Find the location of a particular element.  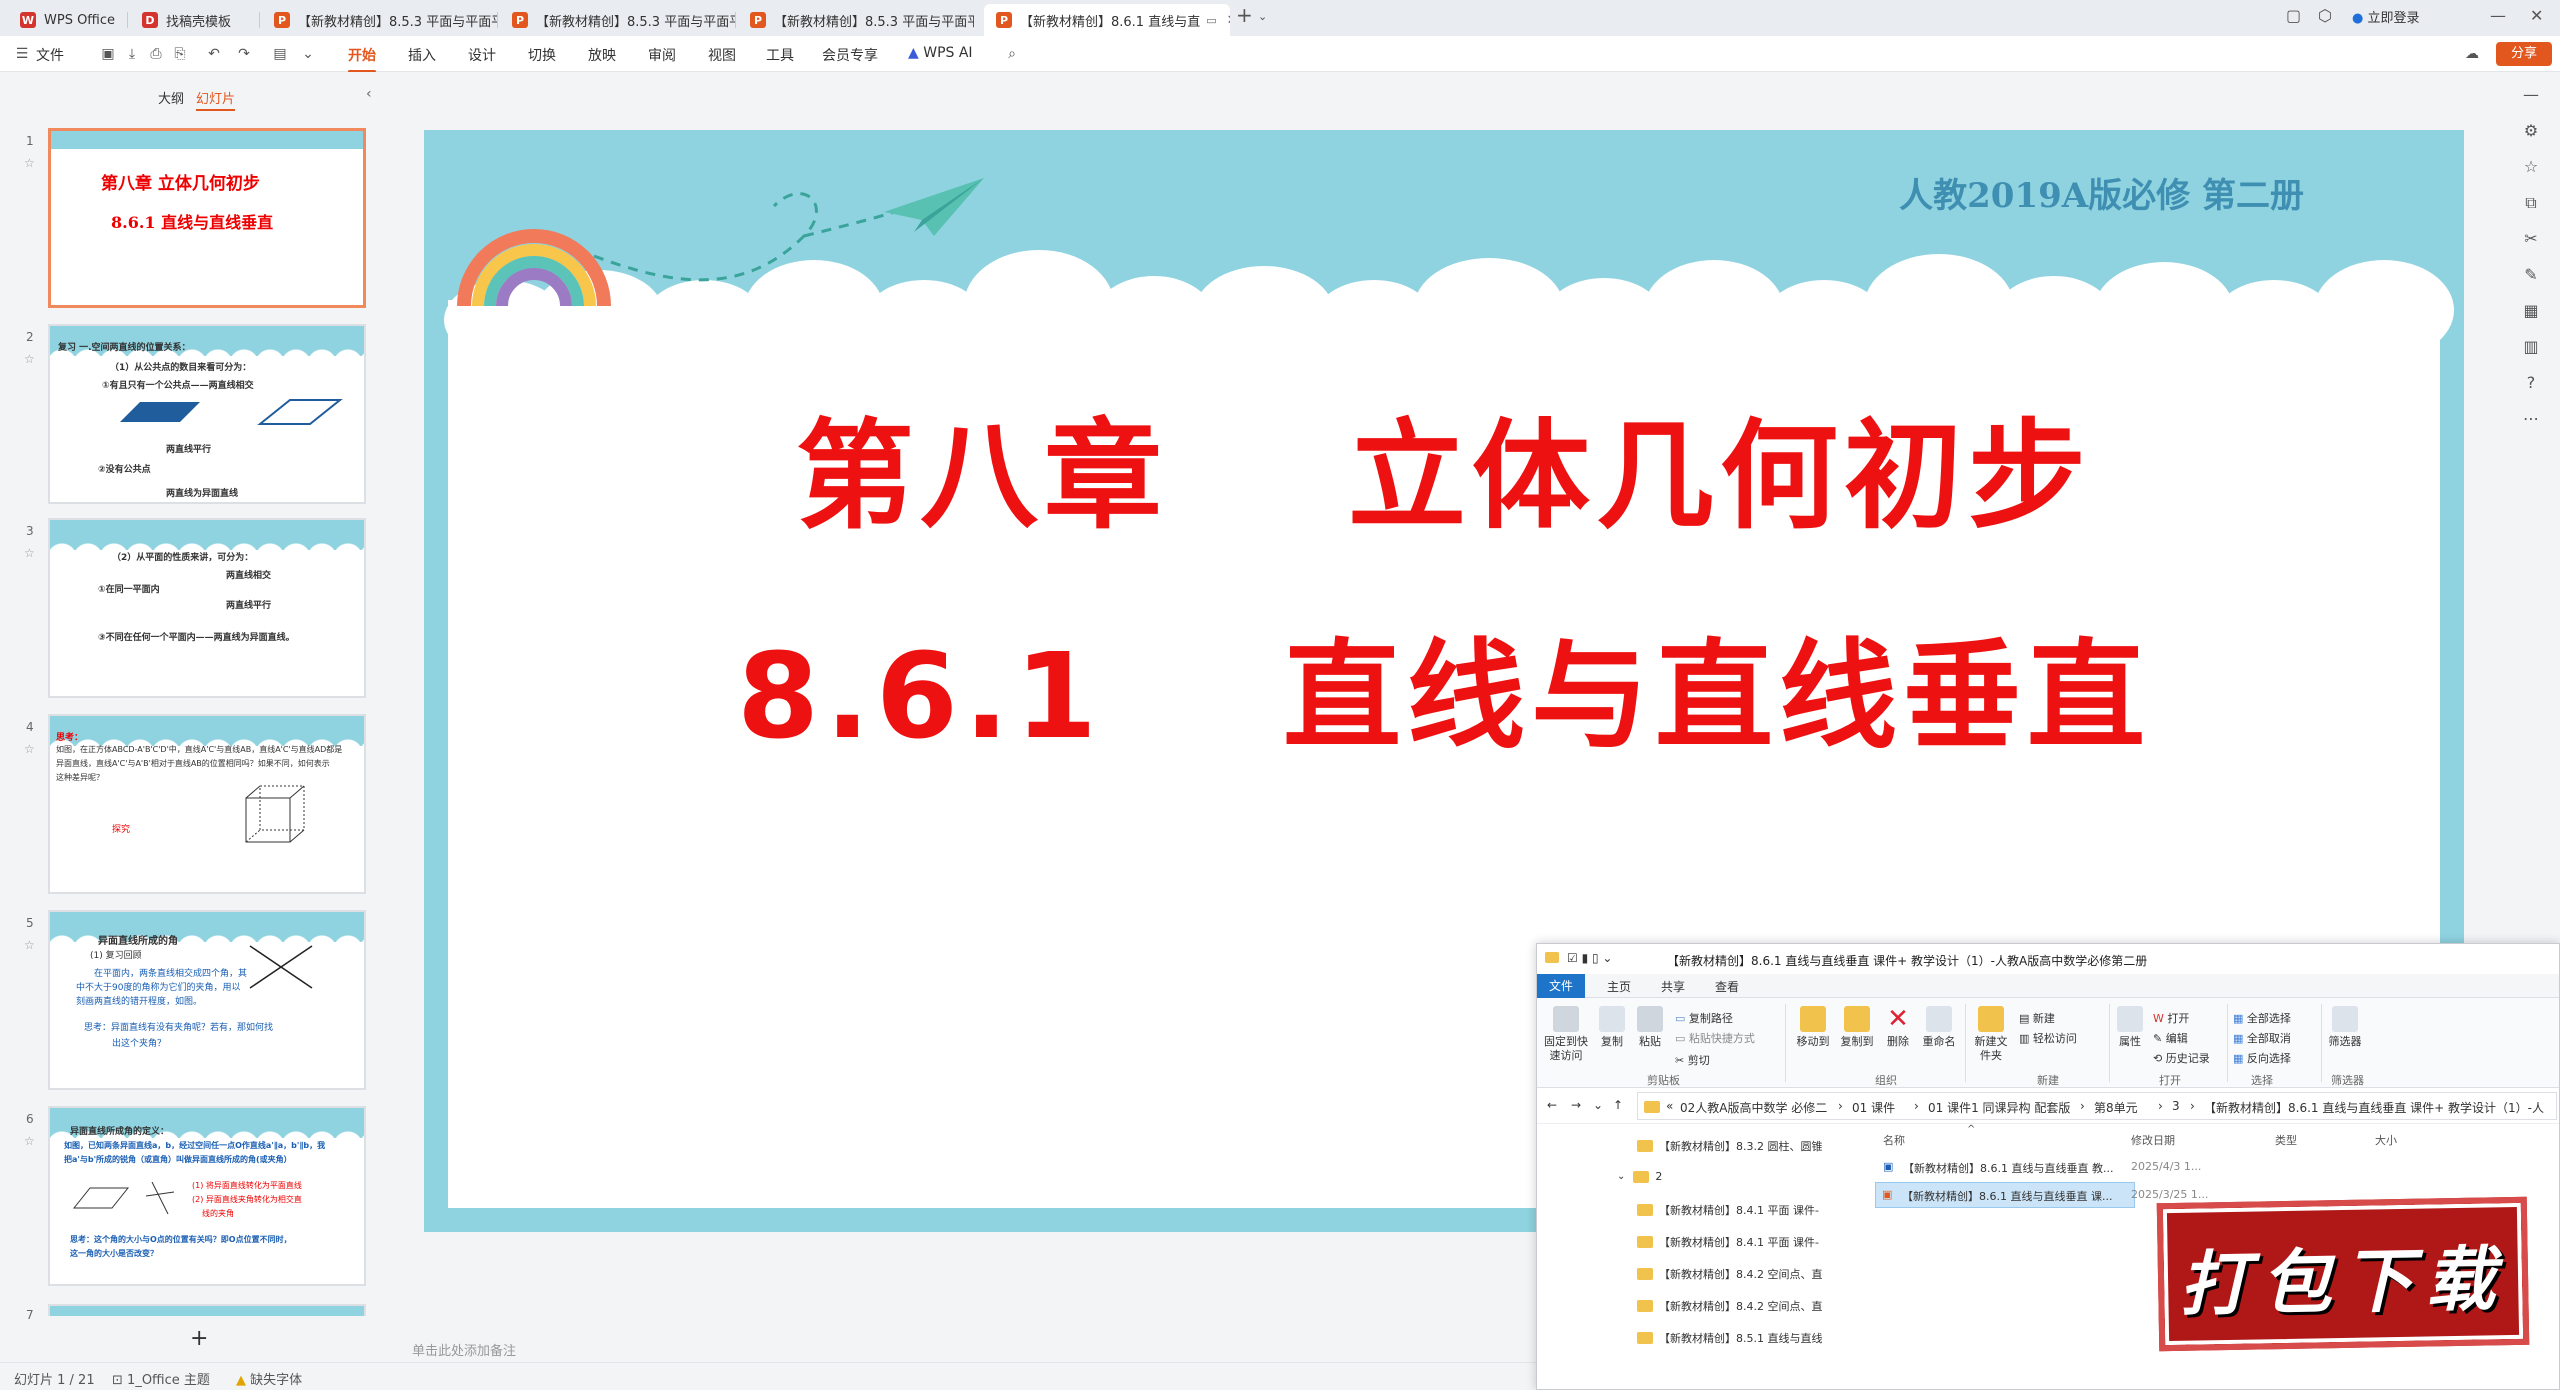

select-all-button: ▦ 全部选择 is located at coordinates (2262, 1018).